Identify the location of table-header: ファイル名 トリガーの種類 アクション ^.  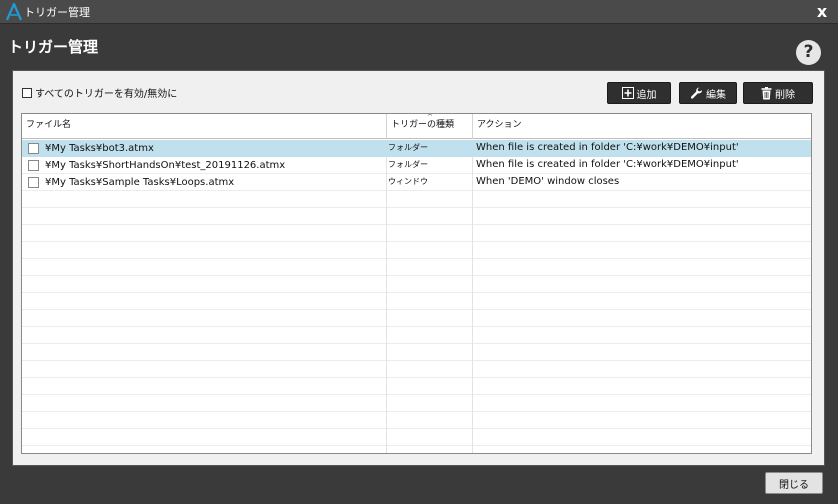
(416, 126).